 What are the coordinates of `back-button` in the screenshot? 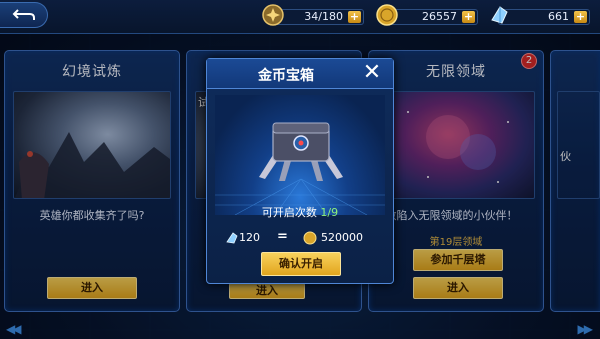 It's located at (24, 15).